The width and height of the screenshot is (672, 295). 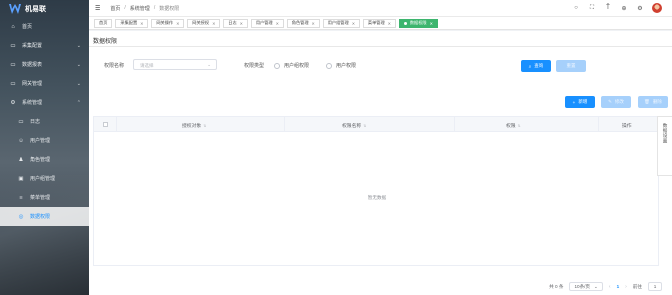 What do you see at coordinates (232, 22) in the screenshot?
I see `tab-label: 日志` at bounding box center [232, 22].